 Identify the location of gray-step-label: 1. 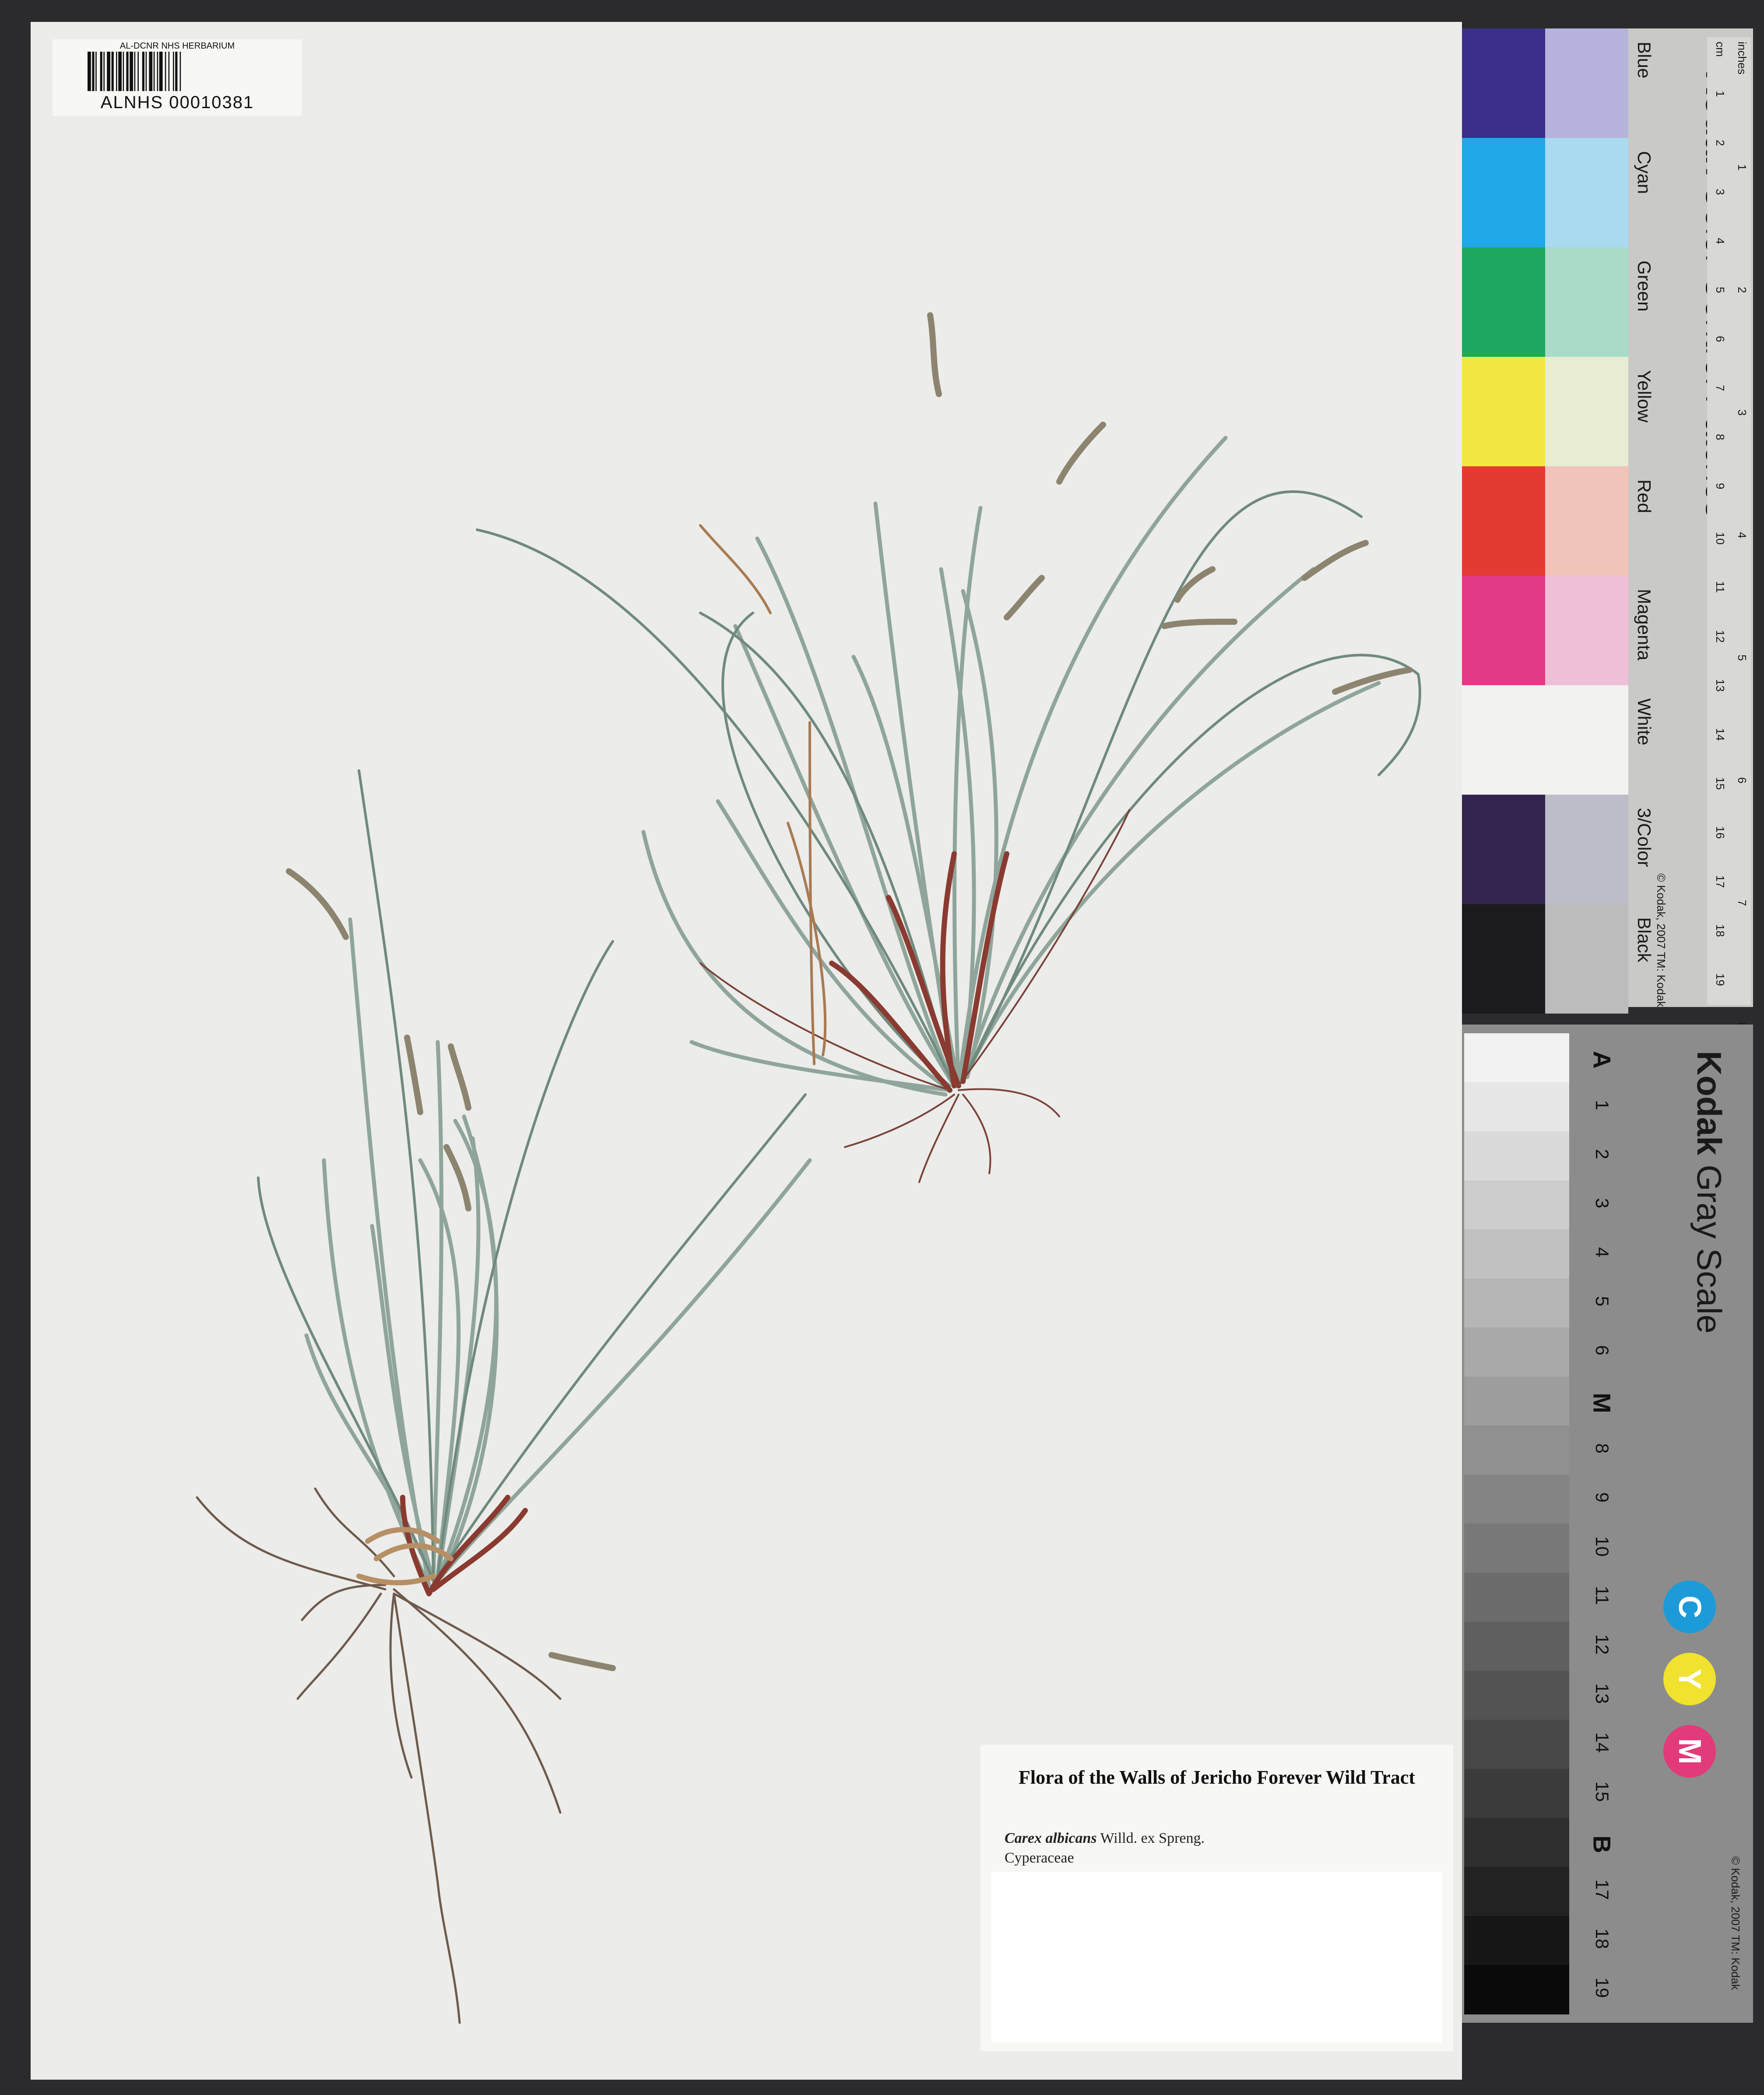
(1603, 1105).